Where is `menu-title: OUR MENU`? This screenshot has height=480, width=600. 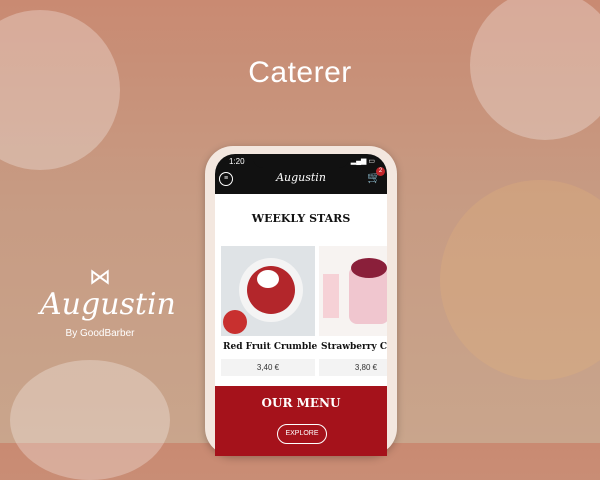 menu-title: OUR MENU is located at coordinates (301, 403).